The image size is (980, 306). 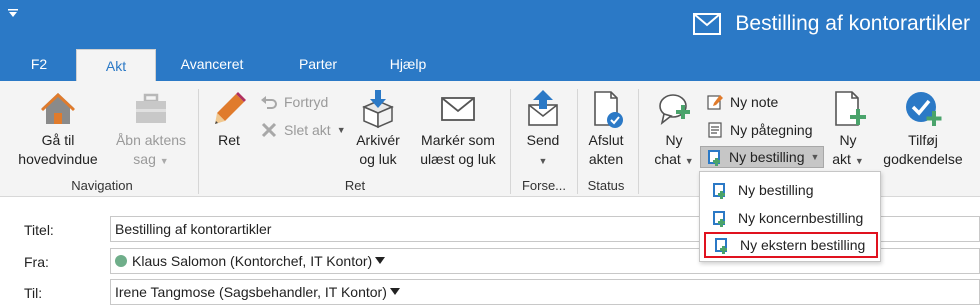 What do you see at coordinates (39, 64) in the screenshot?
I see `tab-f2: F2` at bounding box center [39, 64].